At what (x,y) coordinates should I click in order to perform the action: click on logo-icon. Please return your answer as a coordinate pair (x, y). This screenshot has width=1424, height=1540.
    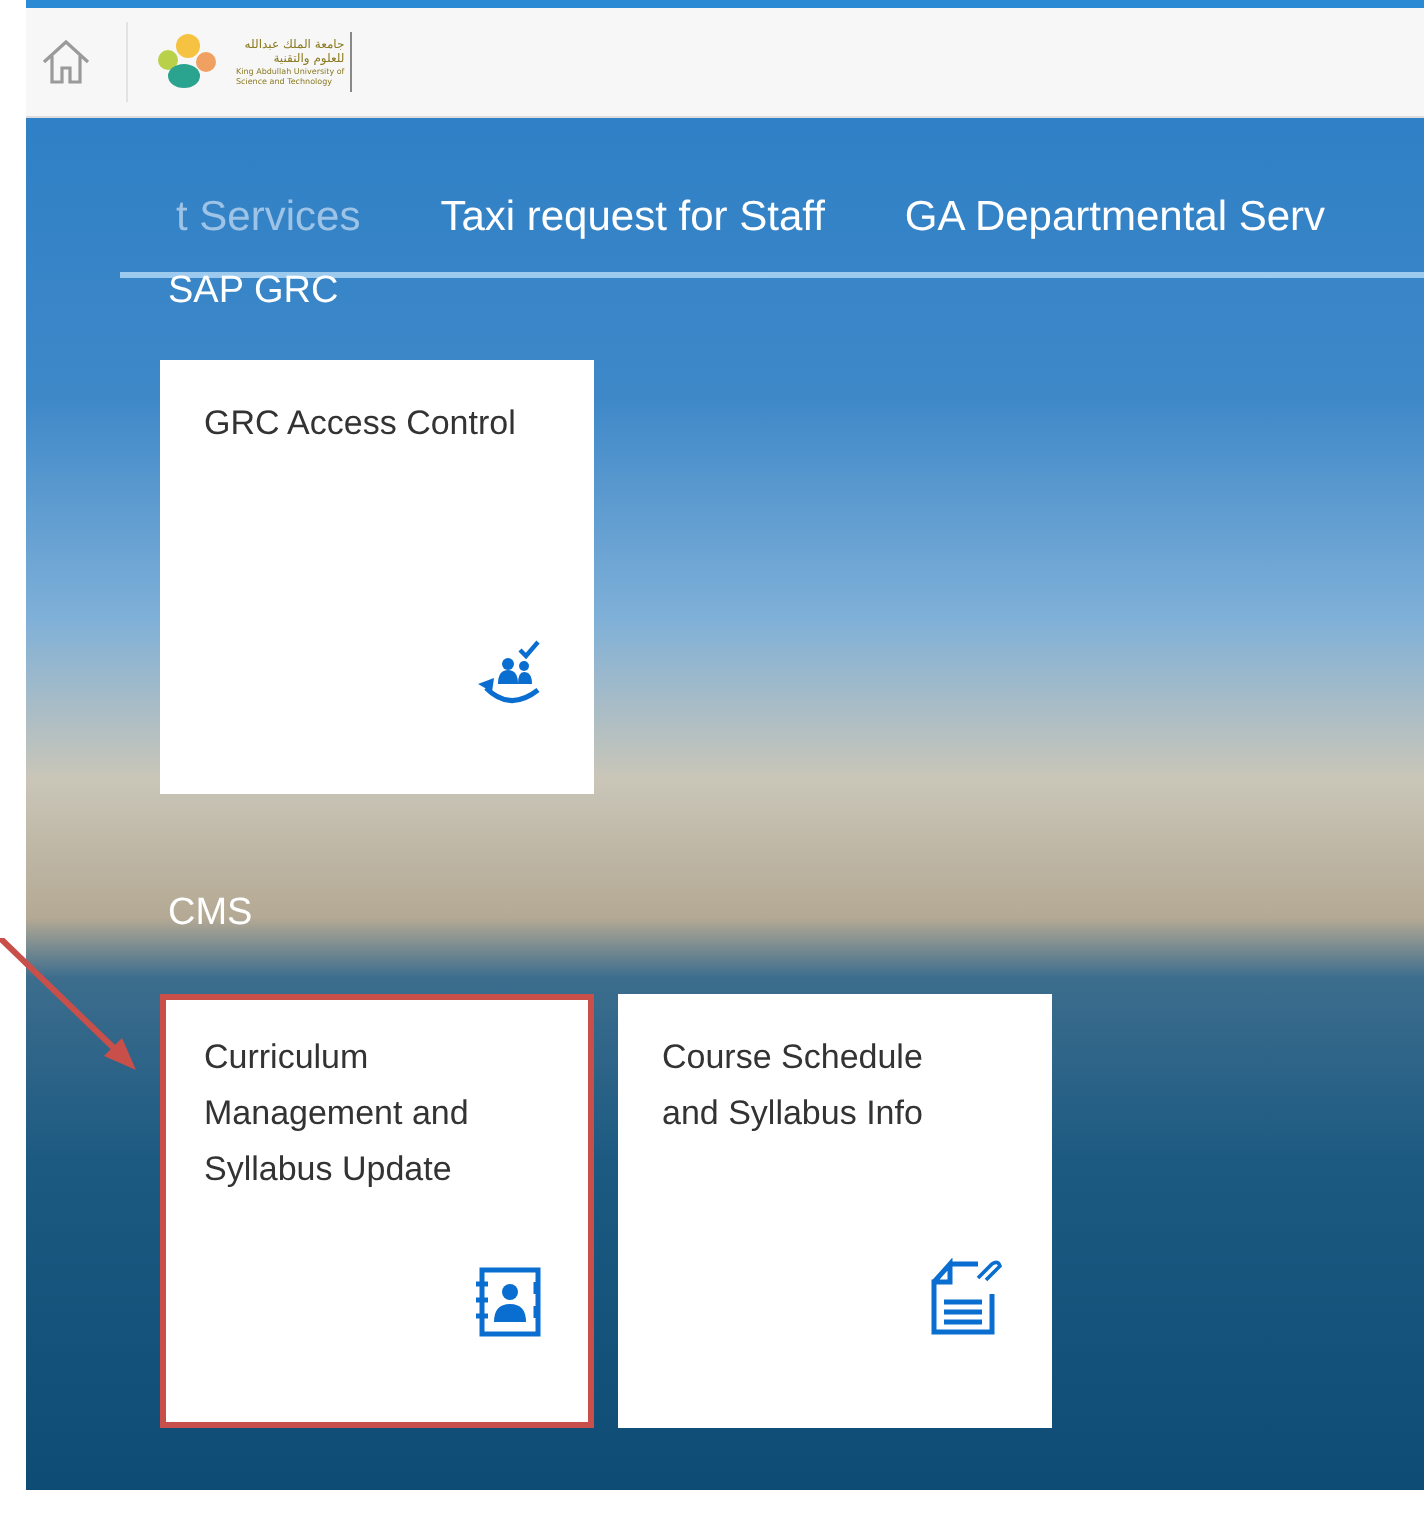
    Looking at the image, I should click on (188, 62).